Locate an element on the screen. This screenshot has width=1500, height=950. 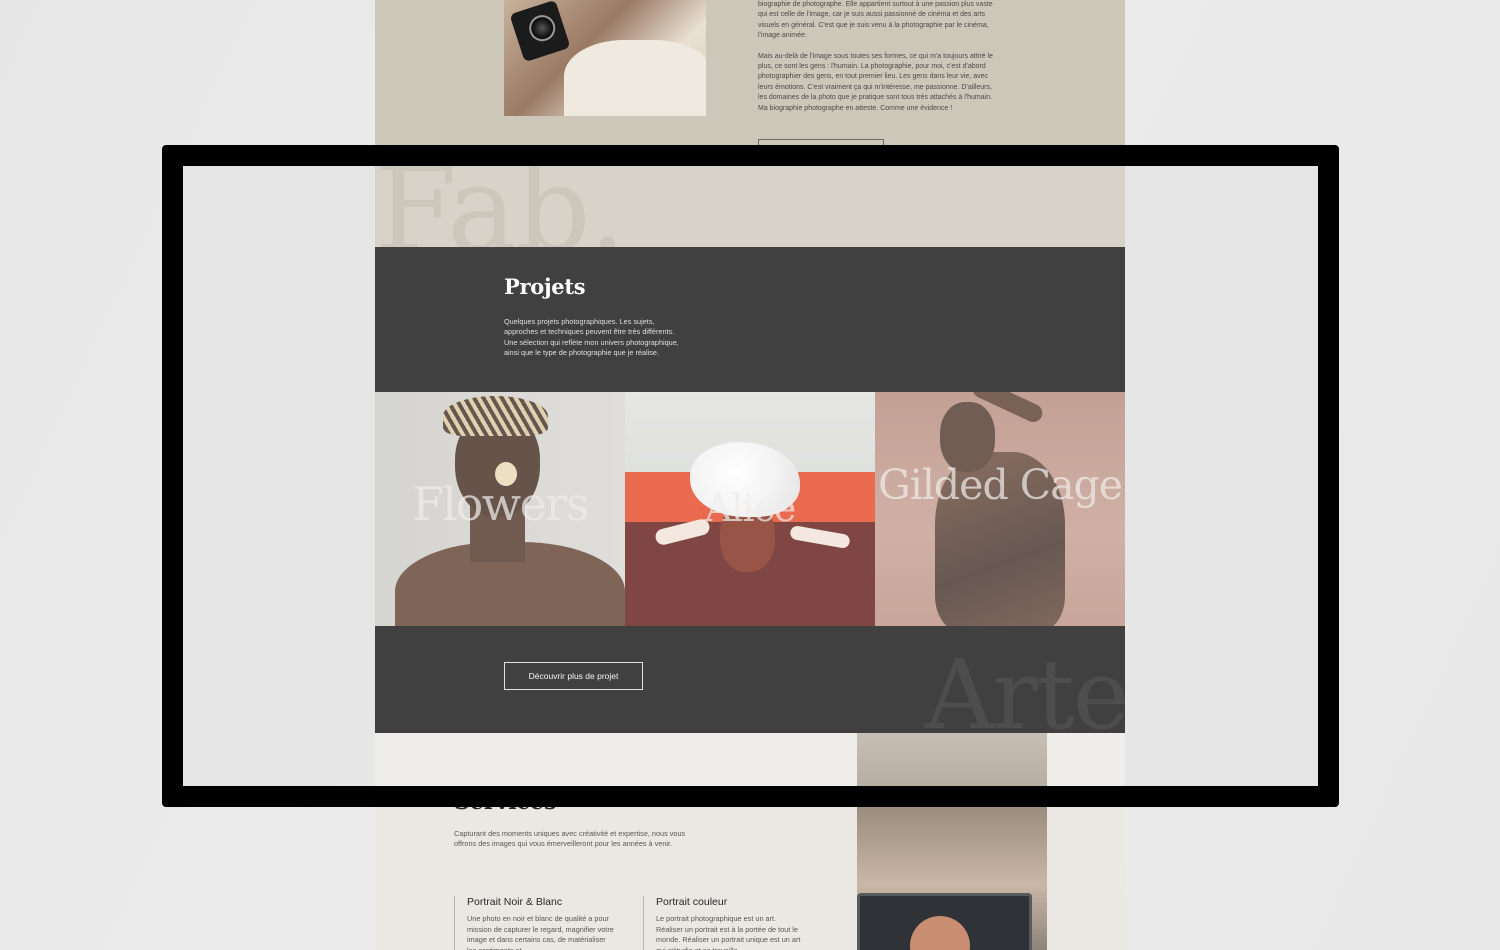
services-title: Services is located at coordinates (505, 802).